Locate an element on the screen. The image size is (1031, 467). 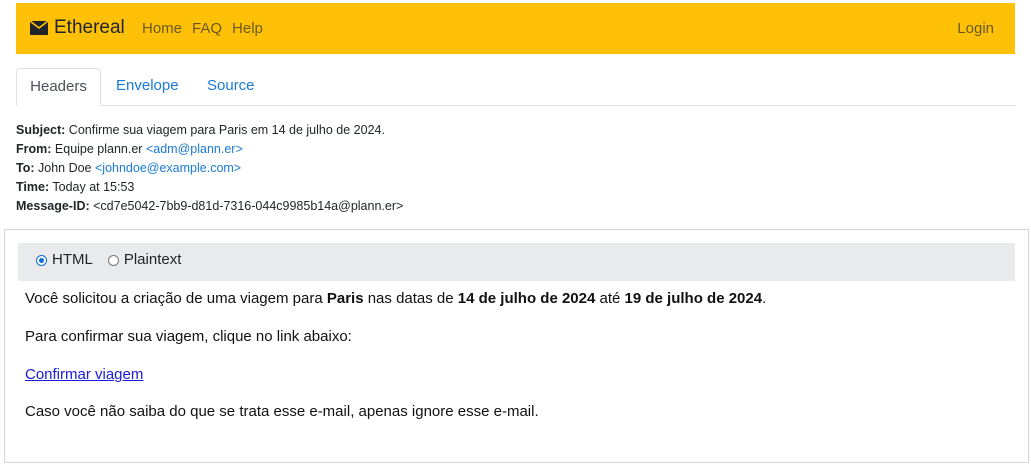
from-label: From: is located at coordinates (34, 149).